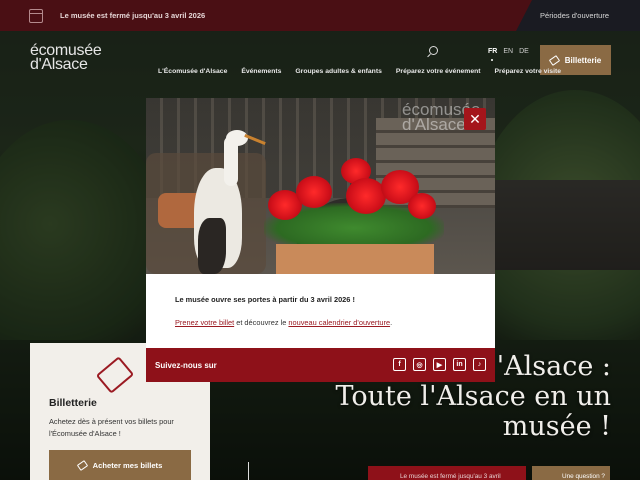 The width and height of the screenshot is (640, 480). I want to click on closure-alert: Le musée est fermé jusqu'au 3 avril 2026, so click(266, 15).